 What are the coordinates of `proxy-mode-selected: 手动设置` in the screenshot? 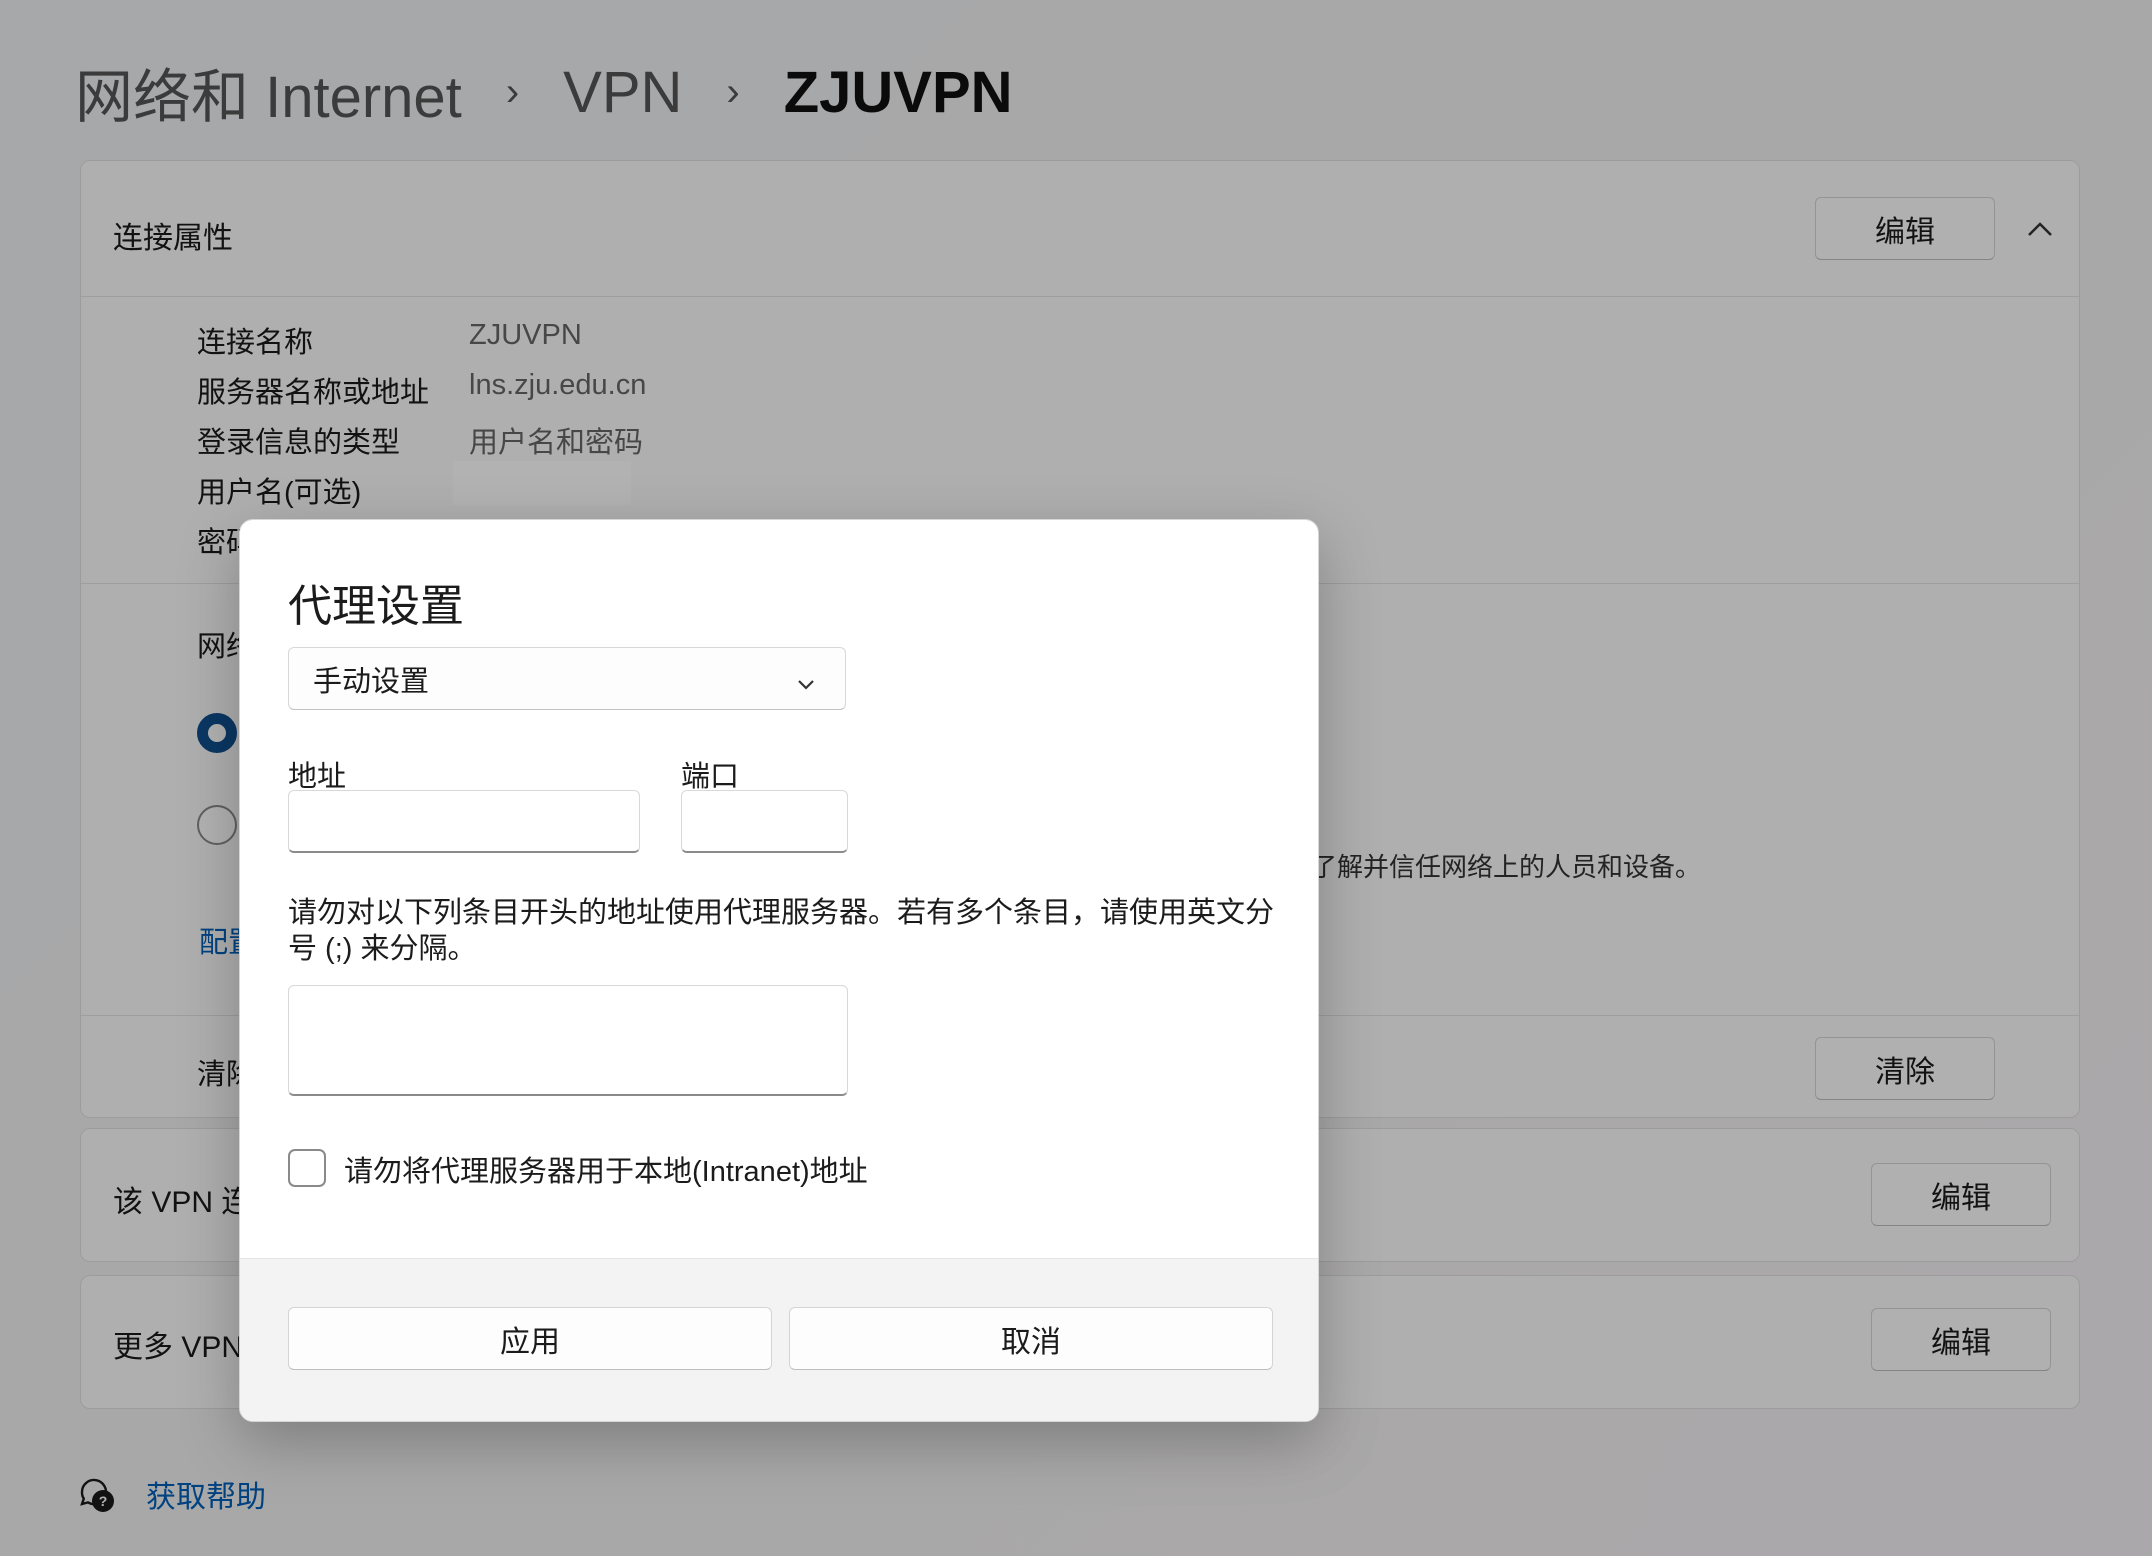 It's located at (371, 681).